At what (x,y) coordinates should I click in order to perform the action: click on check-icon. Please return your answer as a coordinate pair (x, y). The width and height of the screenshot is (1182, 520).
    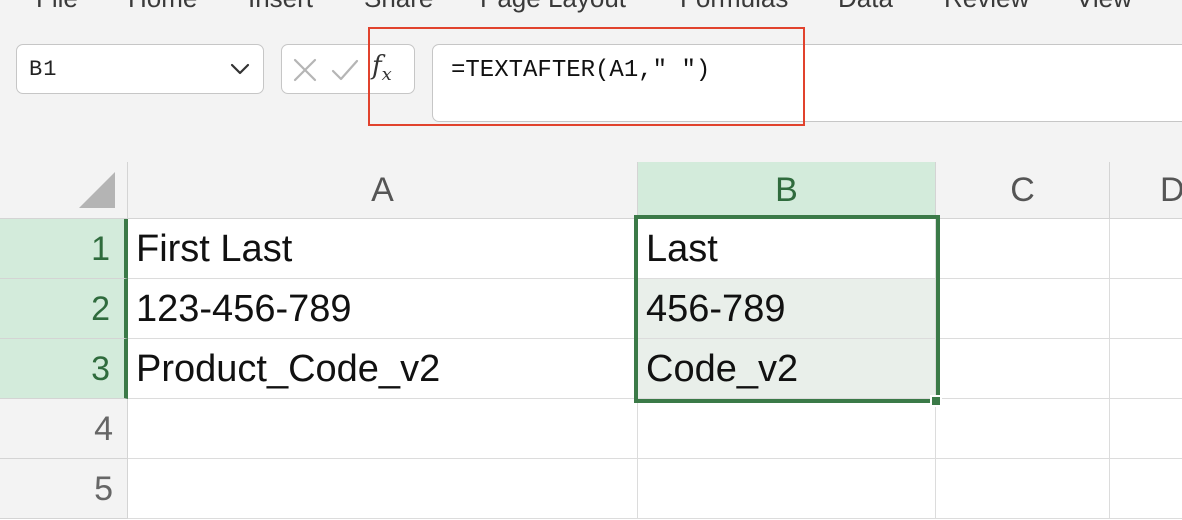
    Looking at the image, I should click on (345, 70).